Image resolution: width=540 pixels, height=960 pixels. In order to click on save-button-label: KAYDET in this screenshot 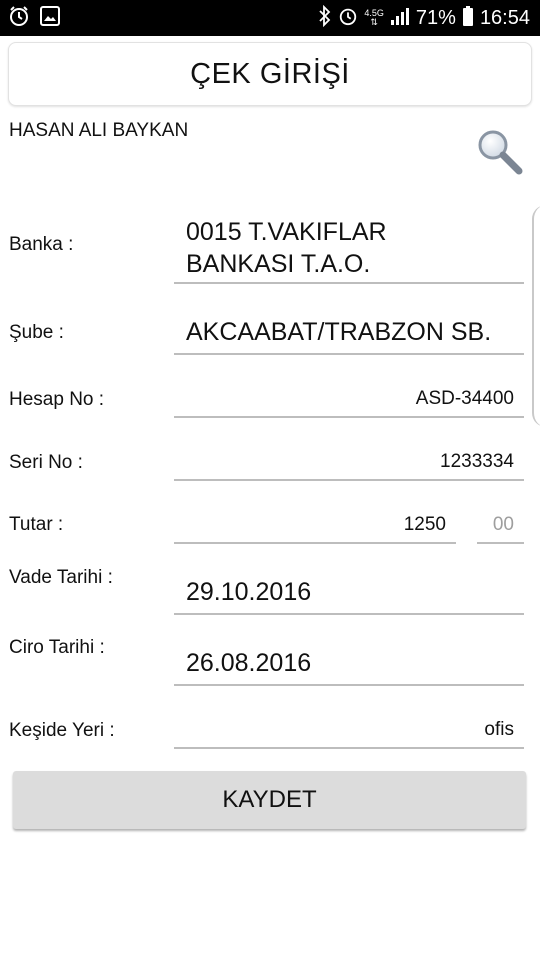, I will do `click(269, 799)`.